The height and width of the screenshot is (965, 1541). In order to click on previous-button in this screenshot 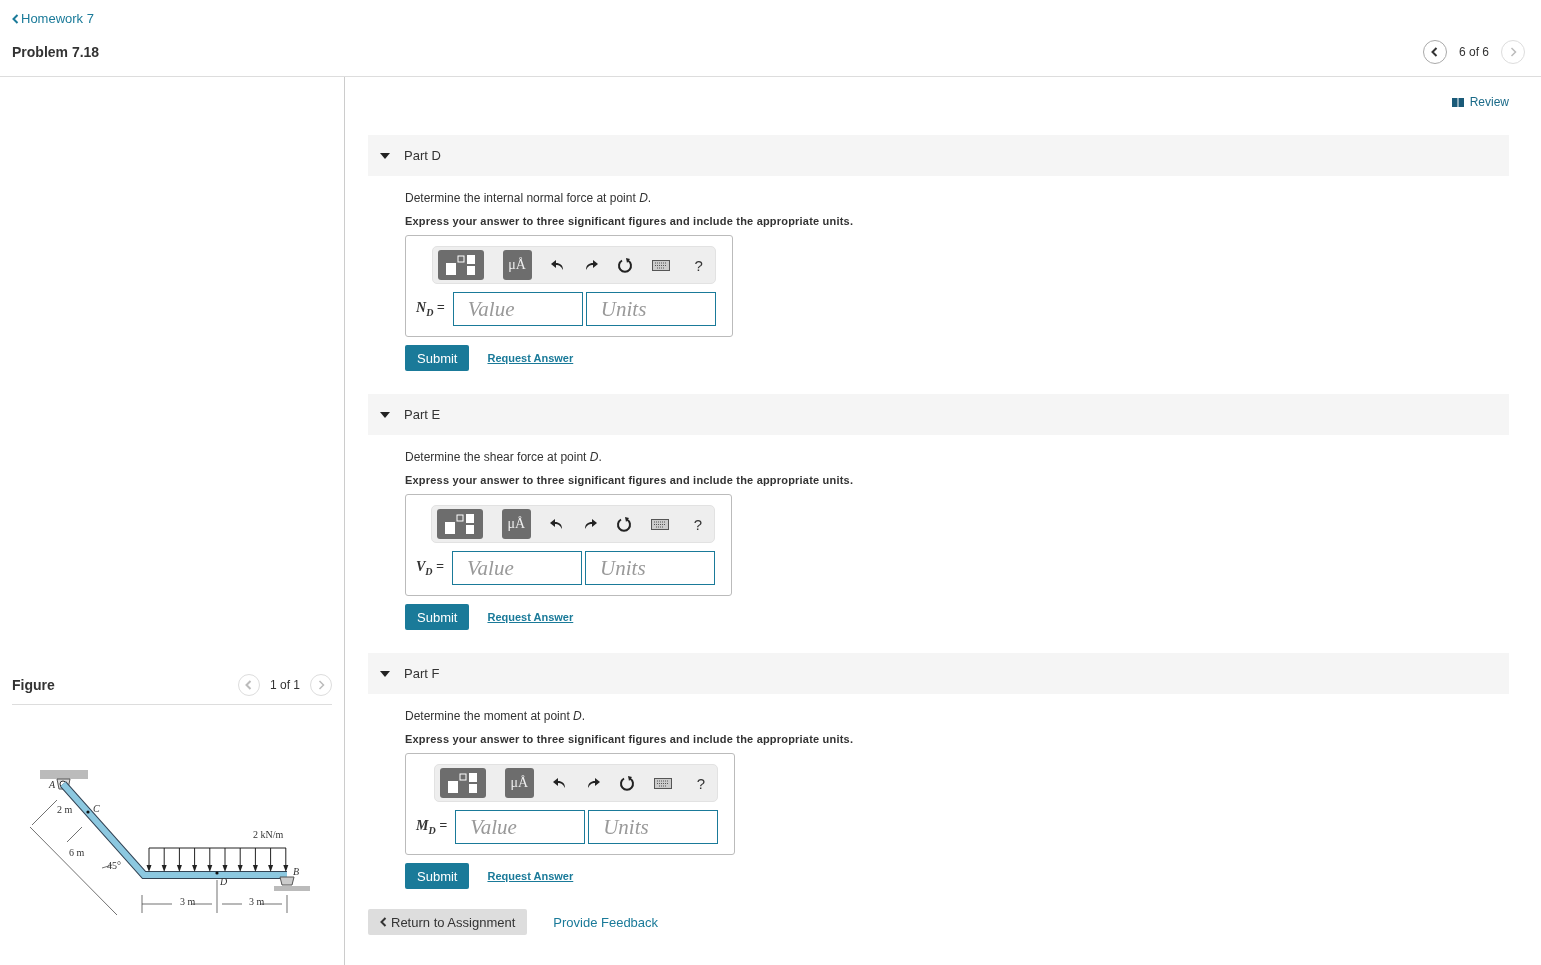, I will do `click(1434, 52)`.